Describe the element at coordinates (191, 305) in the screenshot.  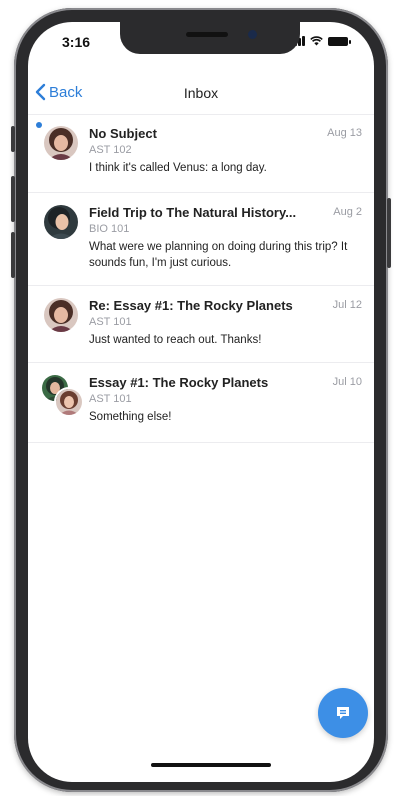
I see `message-subject: Re: Essay #1: The Rocky Planets` at that location.